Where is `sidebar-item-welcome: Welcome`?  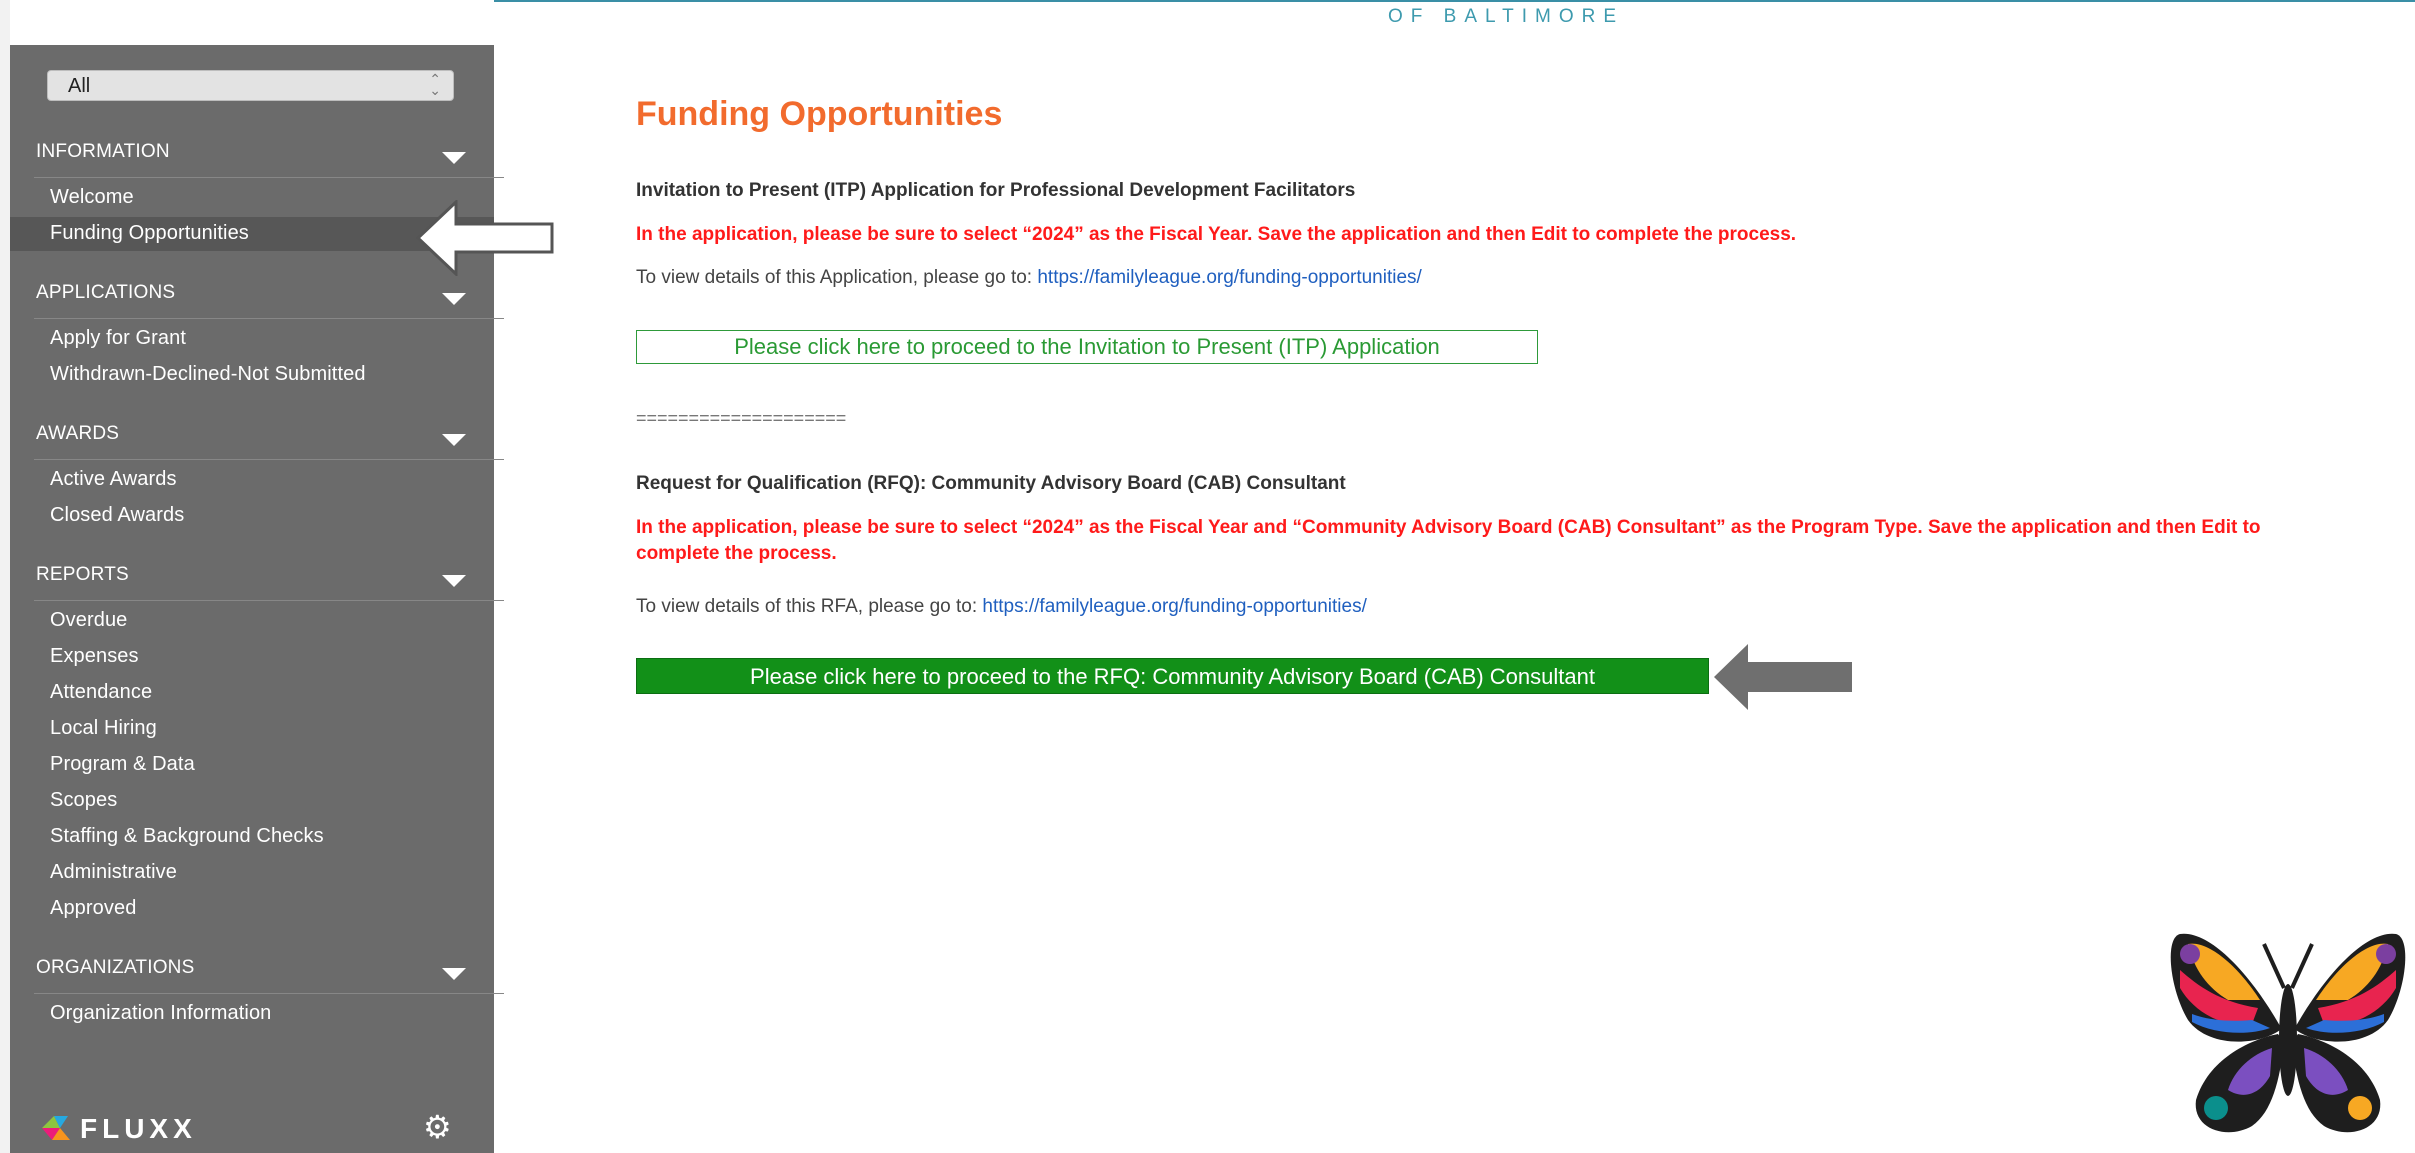 sidebar-item-welcome: Welcome is located at coordinates (92, 197).